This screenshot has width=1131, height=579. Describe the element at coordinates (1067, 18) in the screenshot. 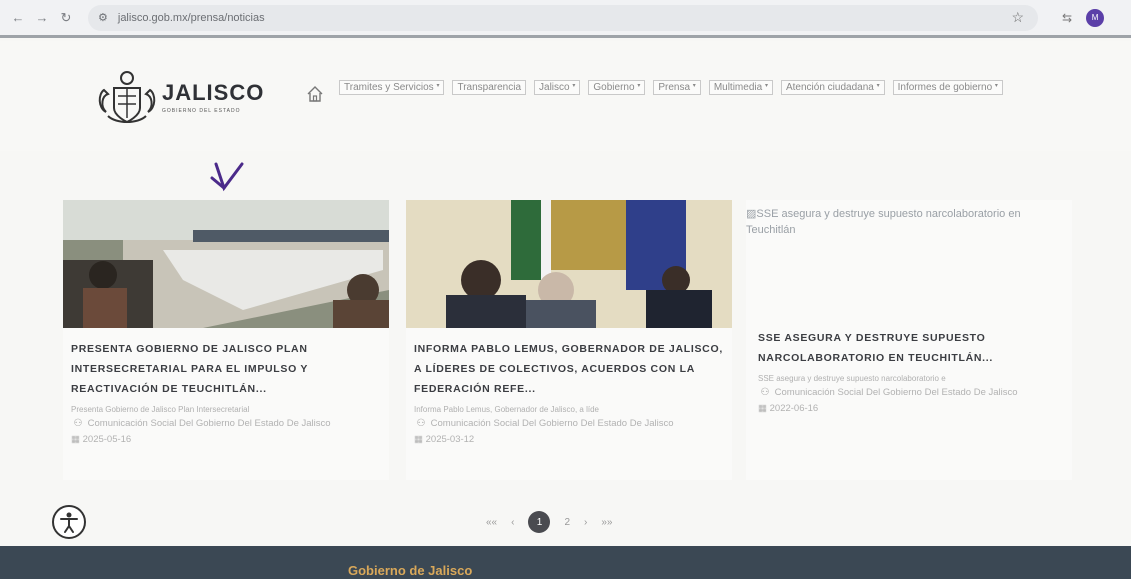

I see `translate-icon: ⇆` at that location.